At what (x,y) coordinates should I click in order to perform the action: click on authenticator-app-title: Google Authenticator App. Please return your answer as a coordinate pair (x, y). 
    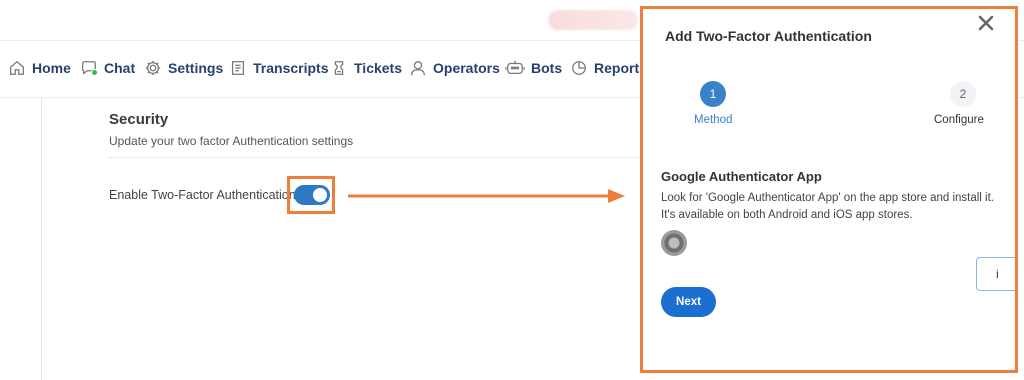
    Looking at the image, I should click on (741, 176).